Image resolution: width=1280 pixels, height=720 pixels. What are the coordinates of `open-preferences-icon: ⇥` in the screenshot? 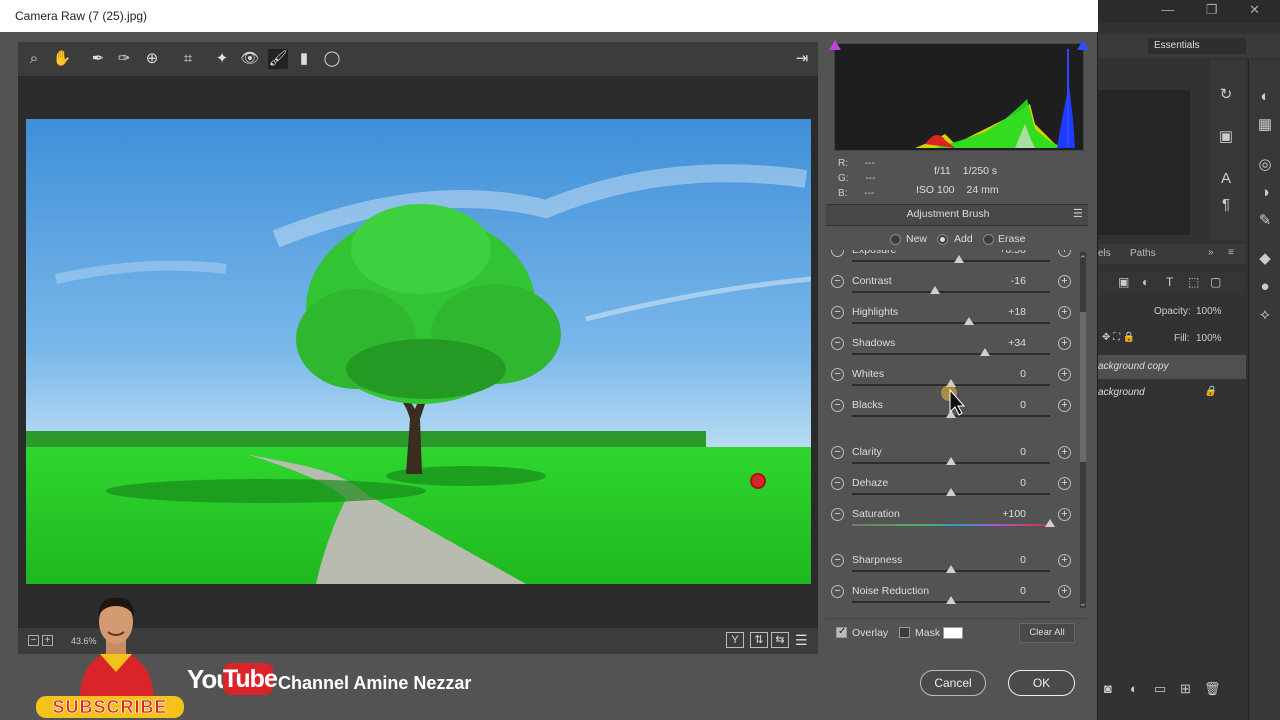 It's located at (802, 59).